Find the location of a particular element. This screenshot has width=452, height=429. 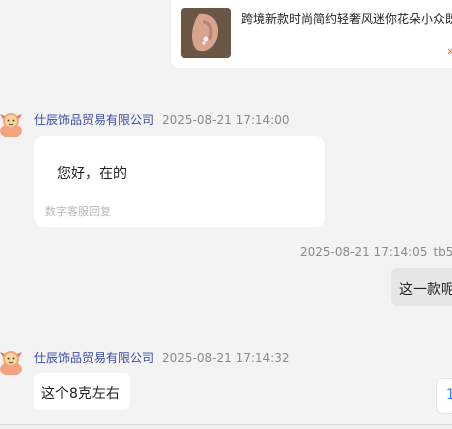

product-thumbnail is located at coordinates (206, 33).